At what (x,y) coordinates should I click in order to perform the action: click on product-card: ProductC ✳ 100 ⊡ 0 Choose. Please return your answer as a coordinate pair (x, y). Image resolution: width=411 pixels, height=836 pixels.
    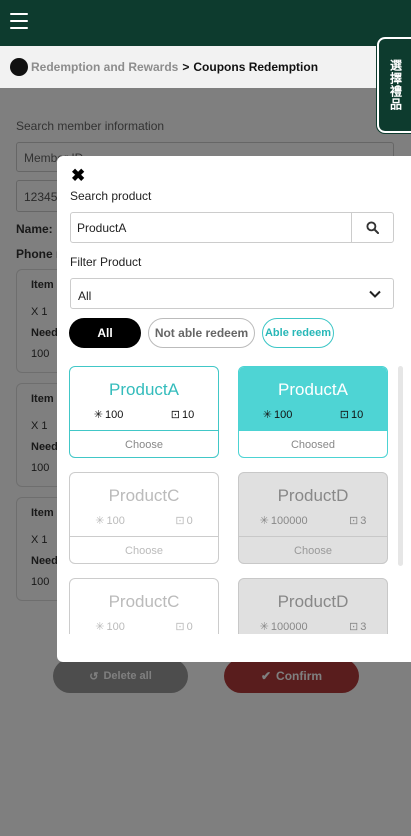
    Looking at the image, I should click on (144, 518).